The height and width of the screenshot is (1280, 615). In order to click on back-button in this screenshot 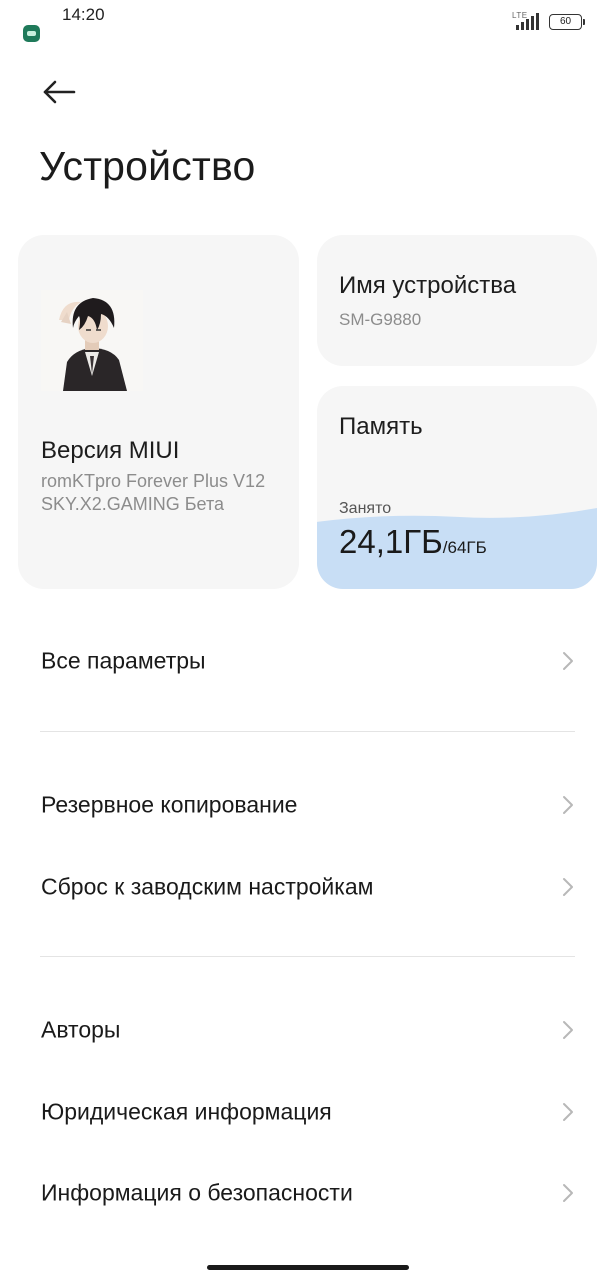, I will do `click(59, 92)`.